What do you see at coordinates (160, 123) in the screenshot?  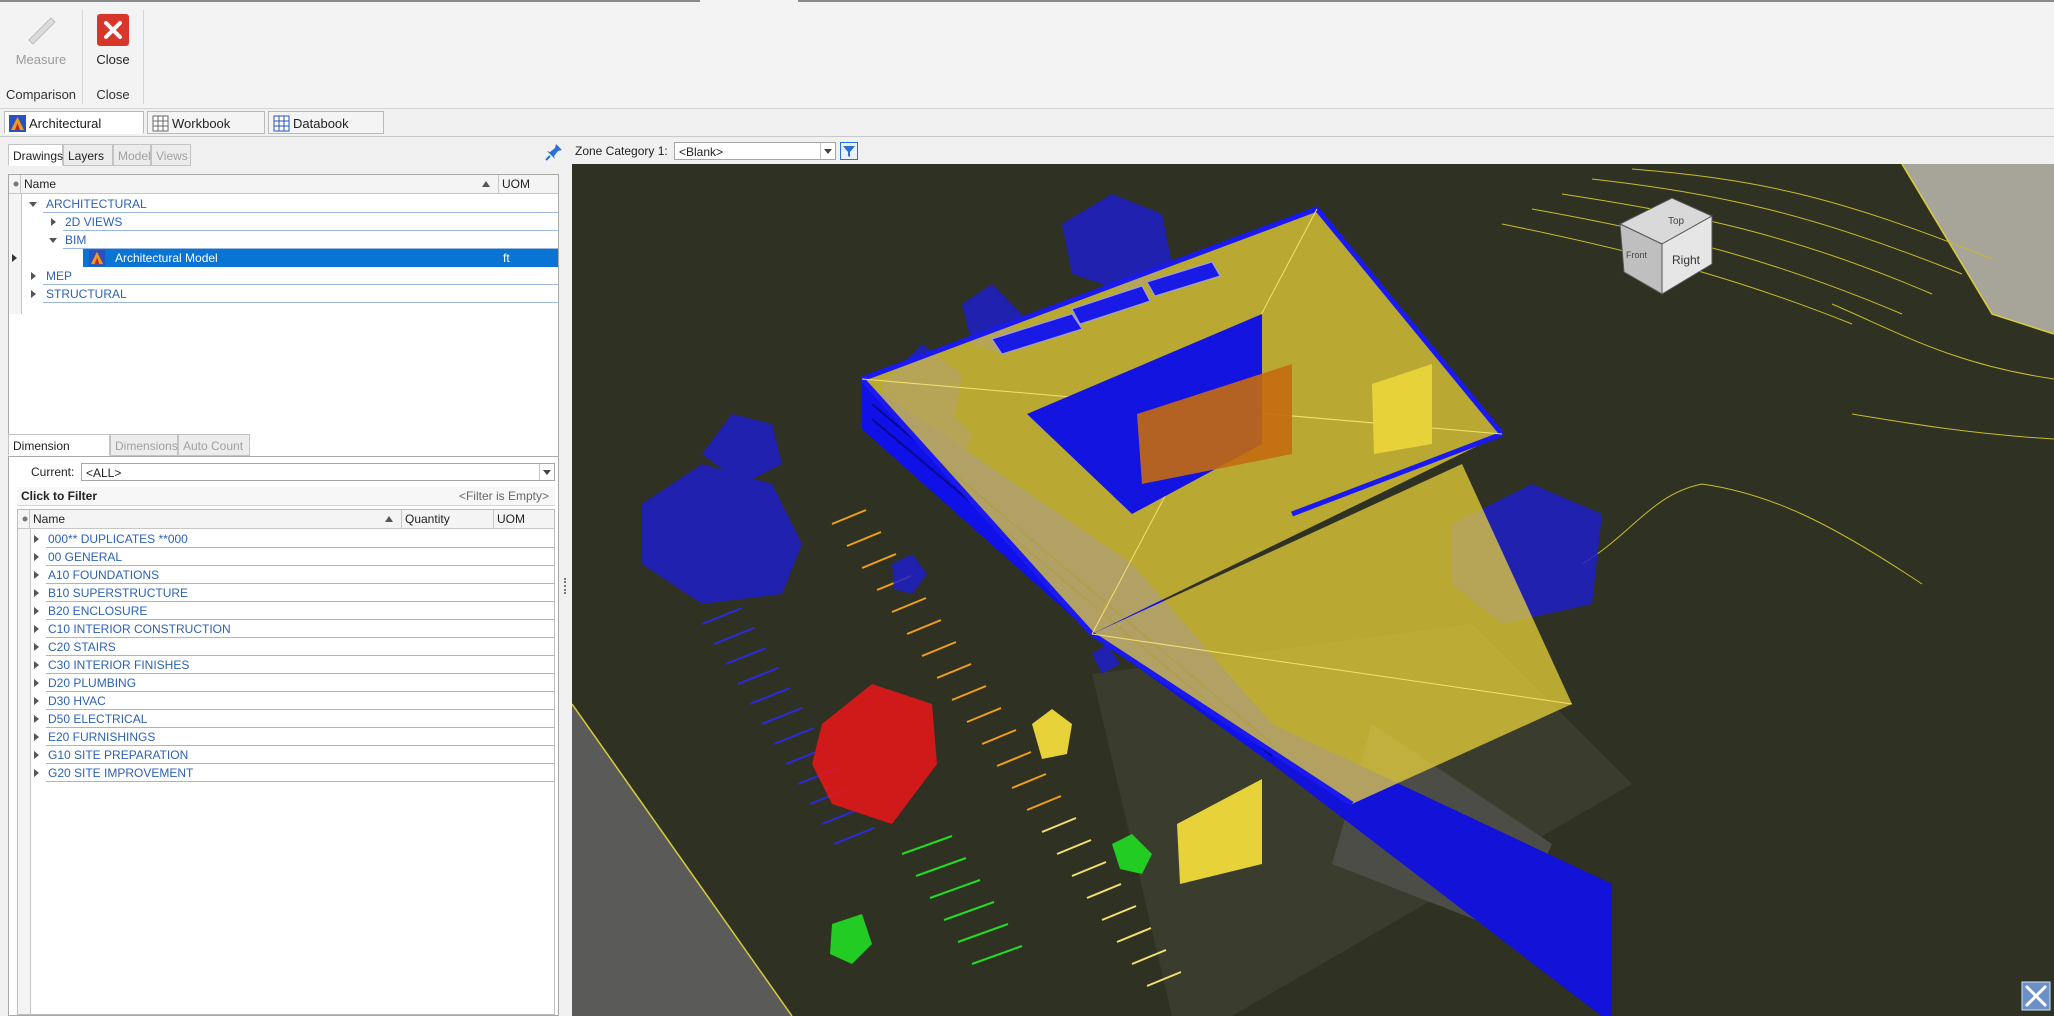 I see `table-icon` at bounding box center [160, 123].